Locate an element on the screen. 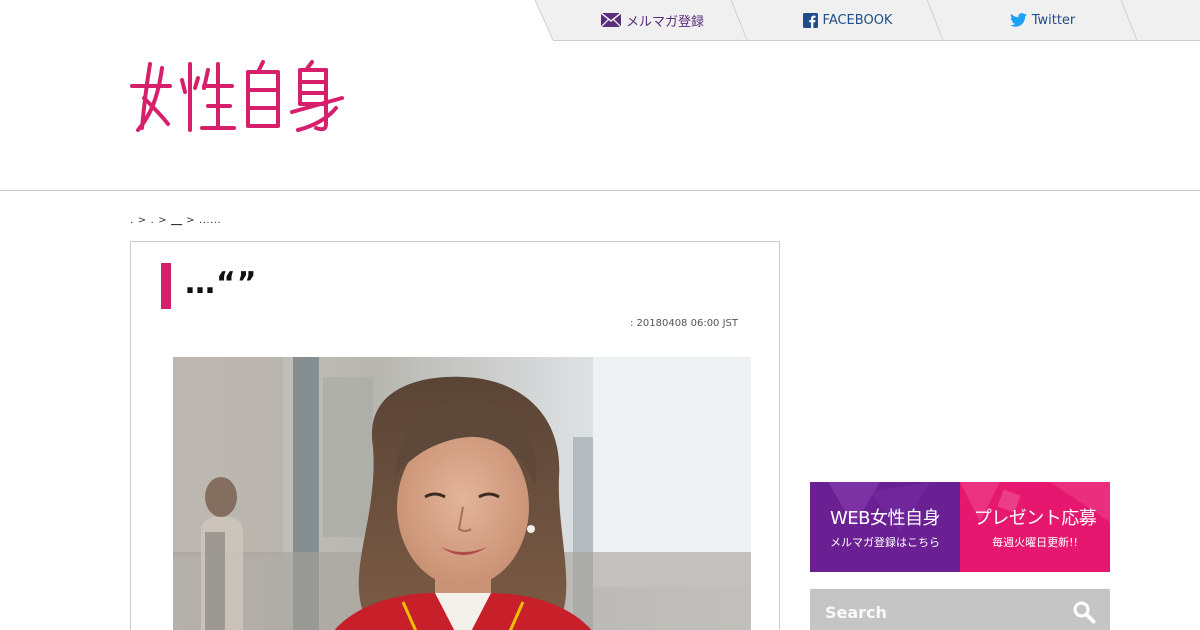 The width and height of the screenshot is (1200, 630). twitter-label: Twitter is located at coordinates (1053, 20).